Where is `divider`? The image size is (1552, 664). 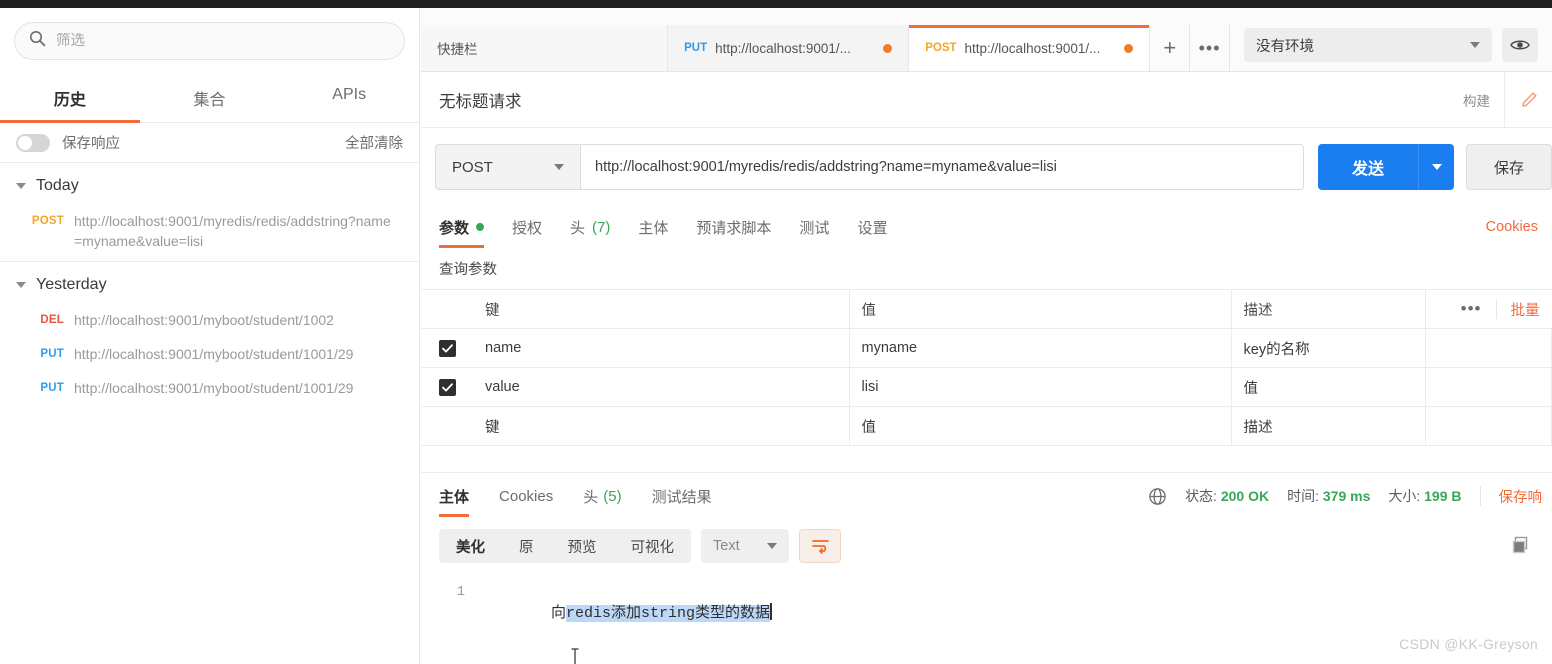
divider is located at coordinates (1496, 309).